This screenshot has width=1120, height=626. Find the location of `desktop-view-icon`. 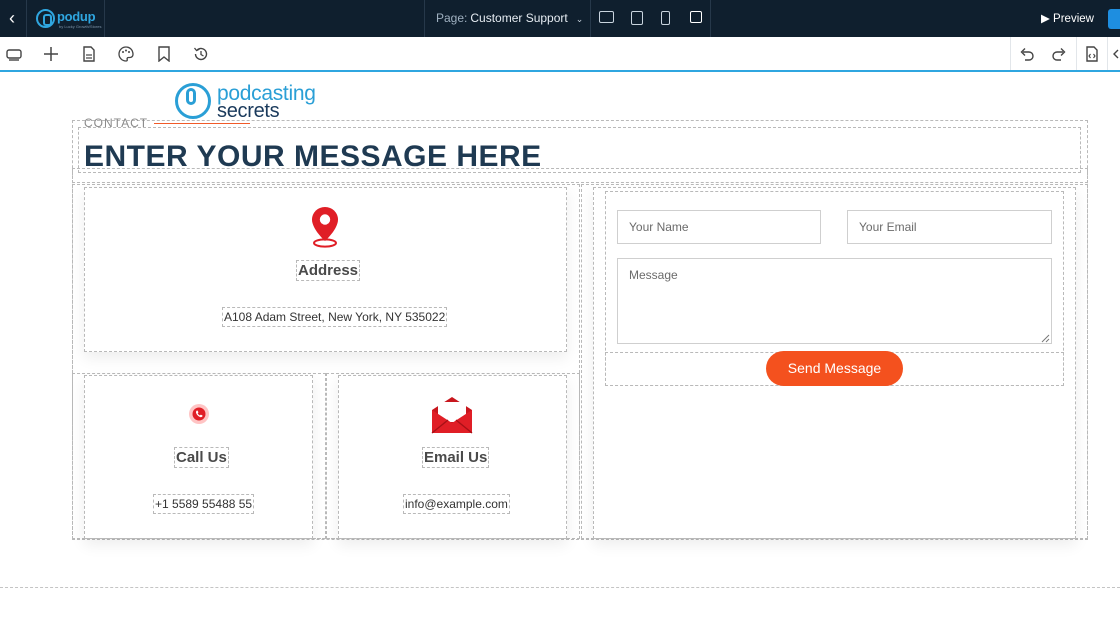

desktop-view-icon is located at coordinates (606, 17).